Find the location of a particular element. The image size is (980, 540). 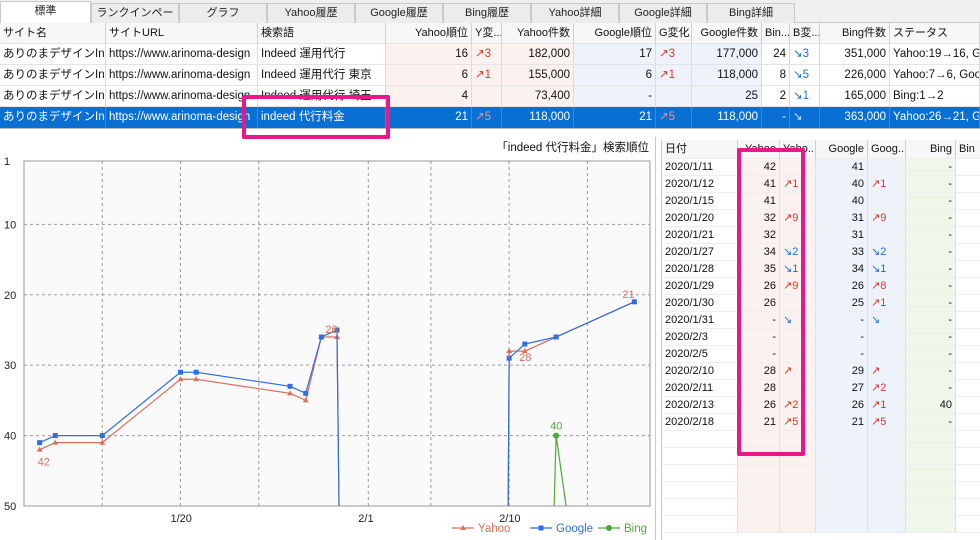

cell-gchg: ↗3 is located at coordinates (674, 54).